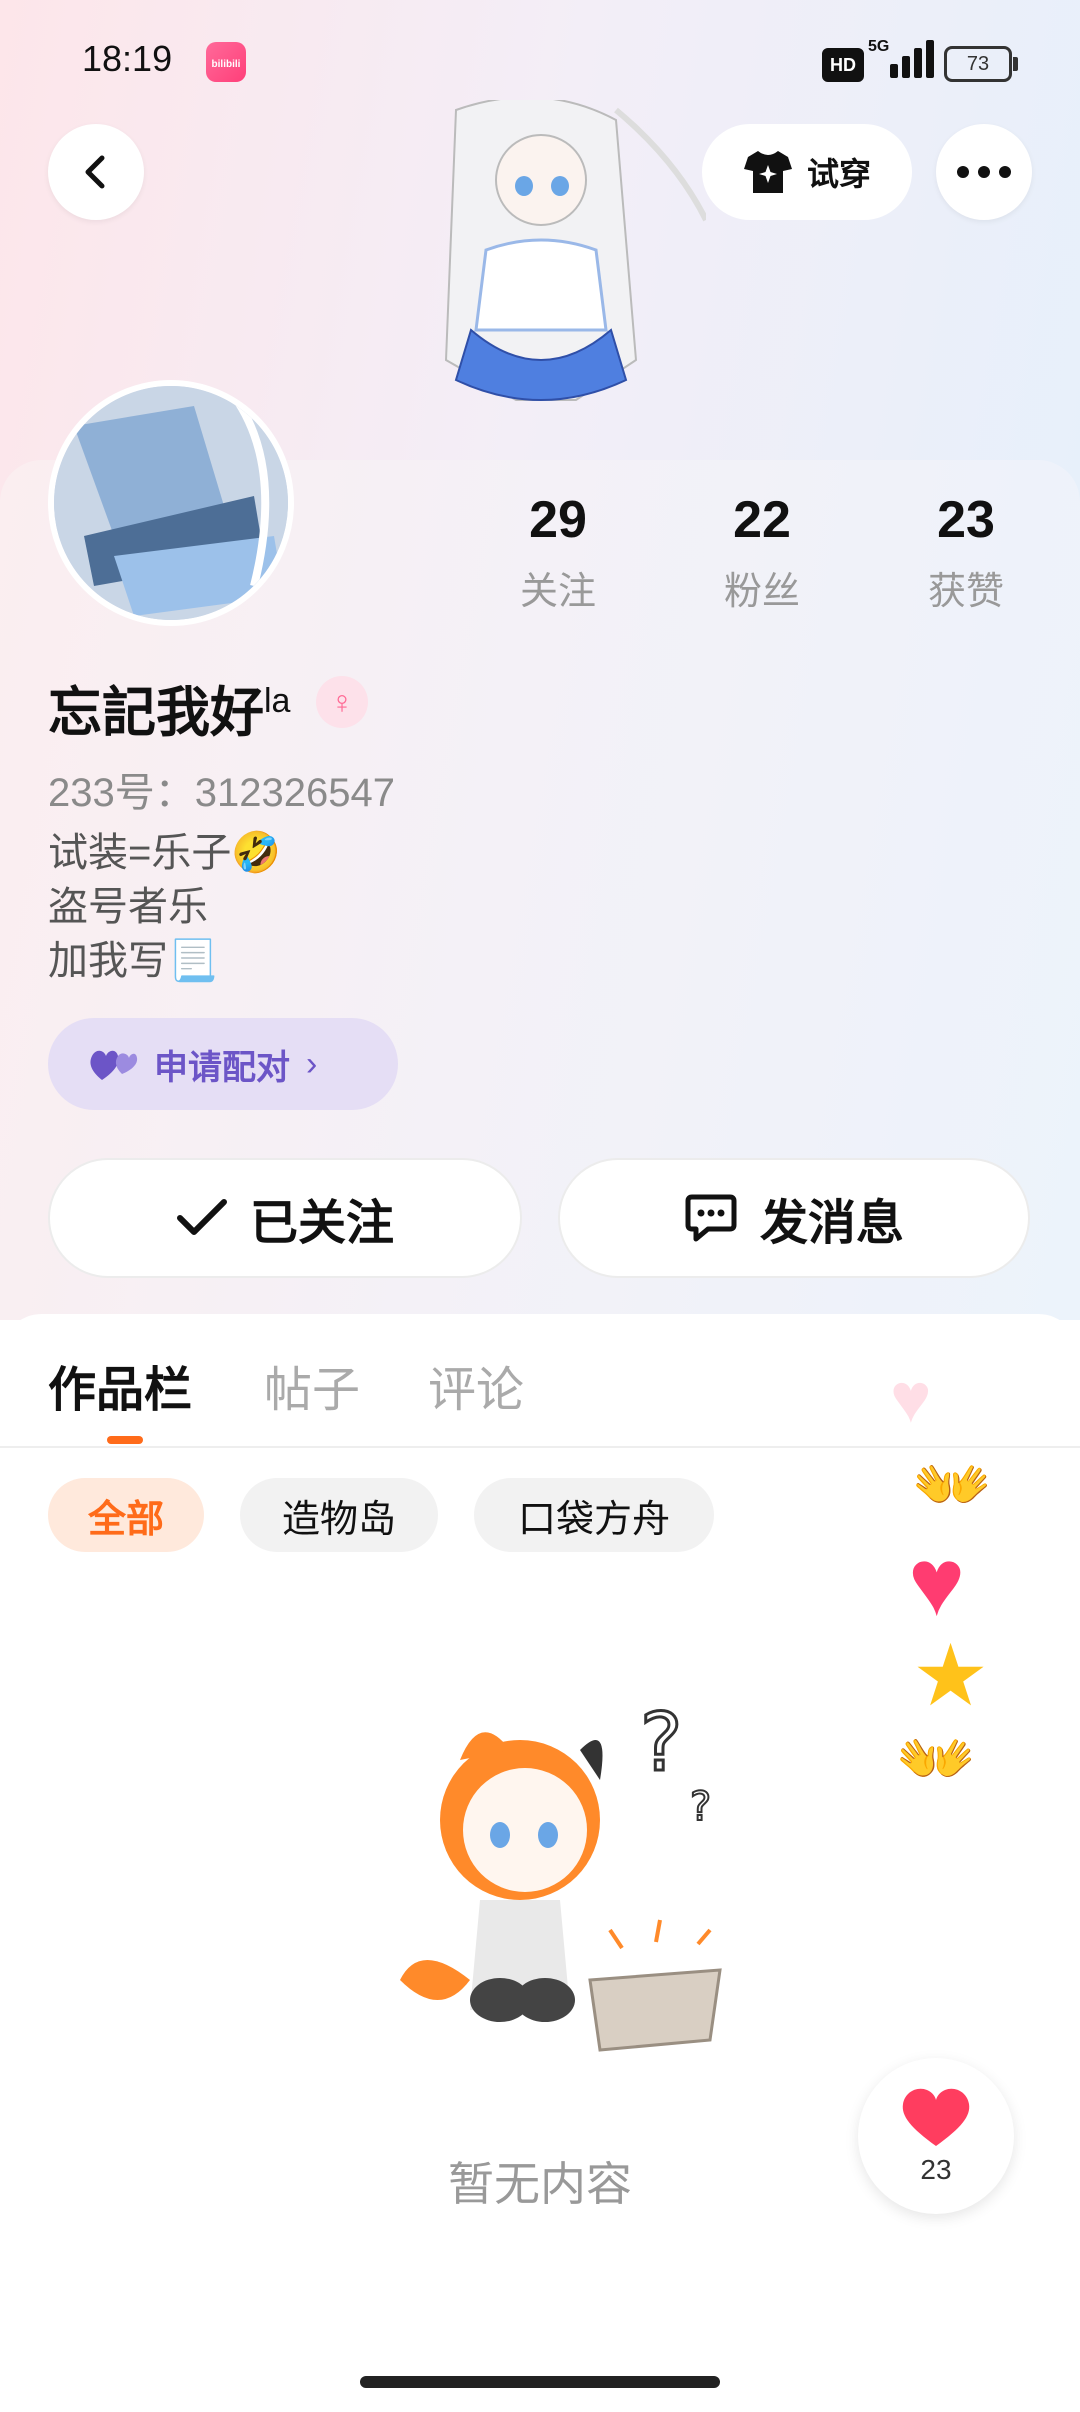 The width and height of the screenshot is (1080, 2412). What do you see at coordinates (575, 250) in the screenshot?
I see `character-avatar-figure` at bounding box center [575, 250].